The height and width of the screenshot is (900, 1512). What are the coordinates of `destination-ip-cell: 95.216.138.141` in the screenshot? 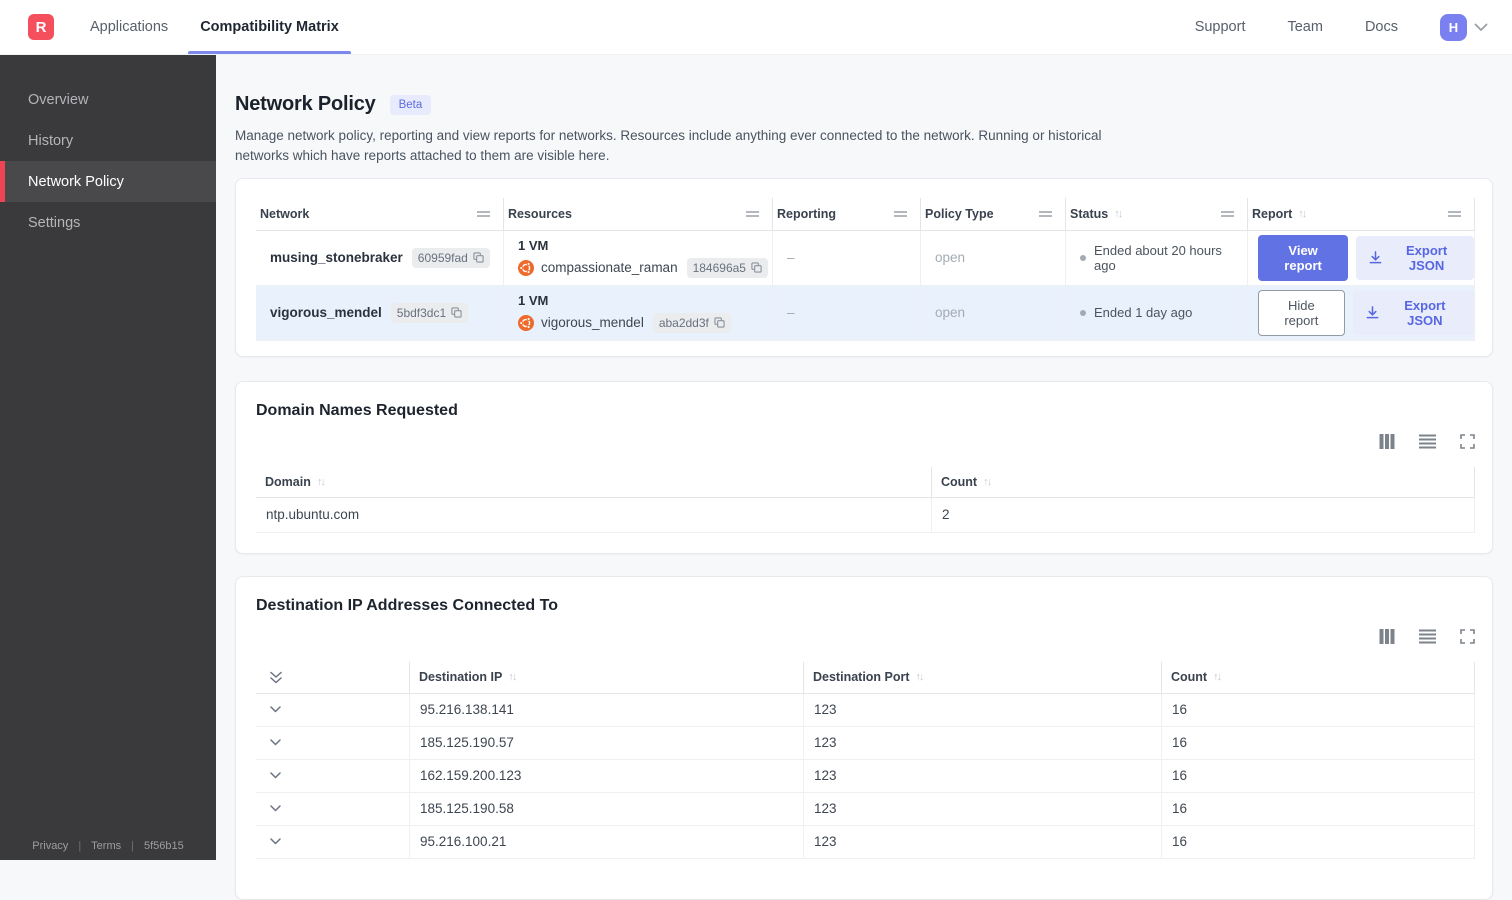 It's located at (606, 709).